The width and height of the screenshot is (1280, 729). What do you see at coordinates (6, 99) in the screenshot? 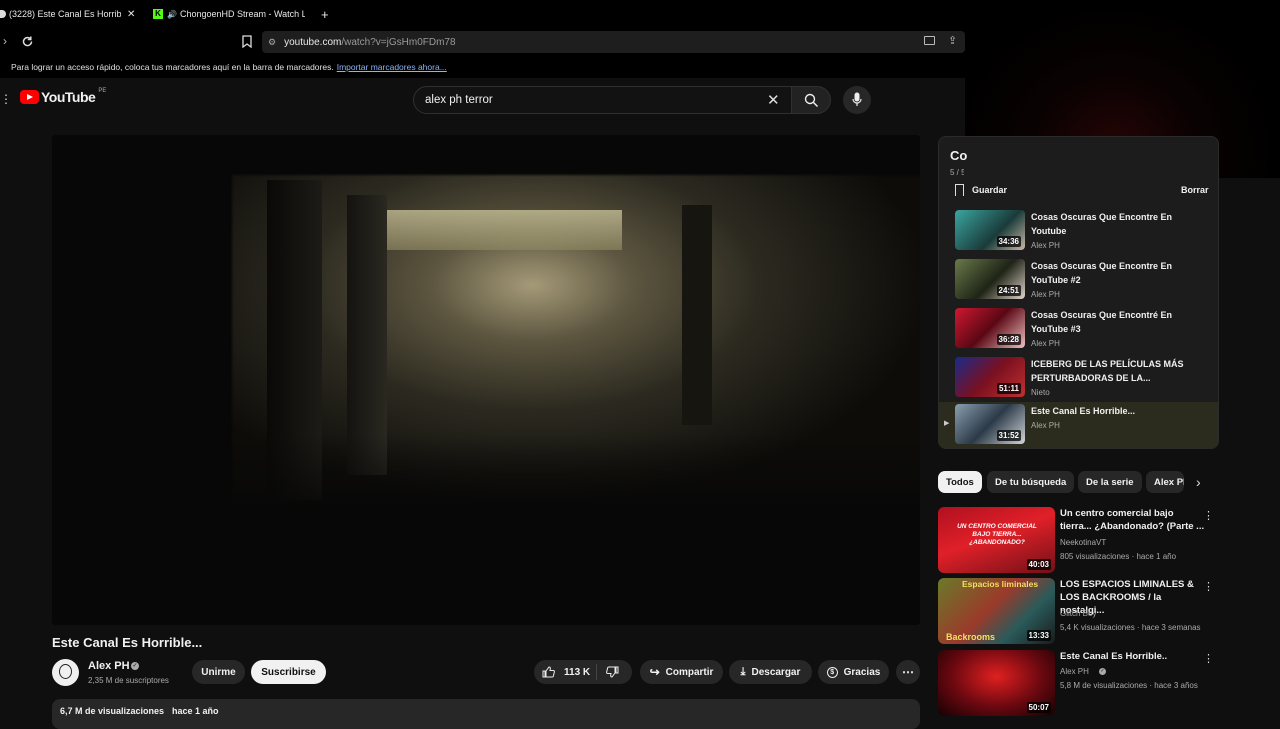
I see `menu-icon: ⋮` at bounding box center [6, 99].